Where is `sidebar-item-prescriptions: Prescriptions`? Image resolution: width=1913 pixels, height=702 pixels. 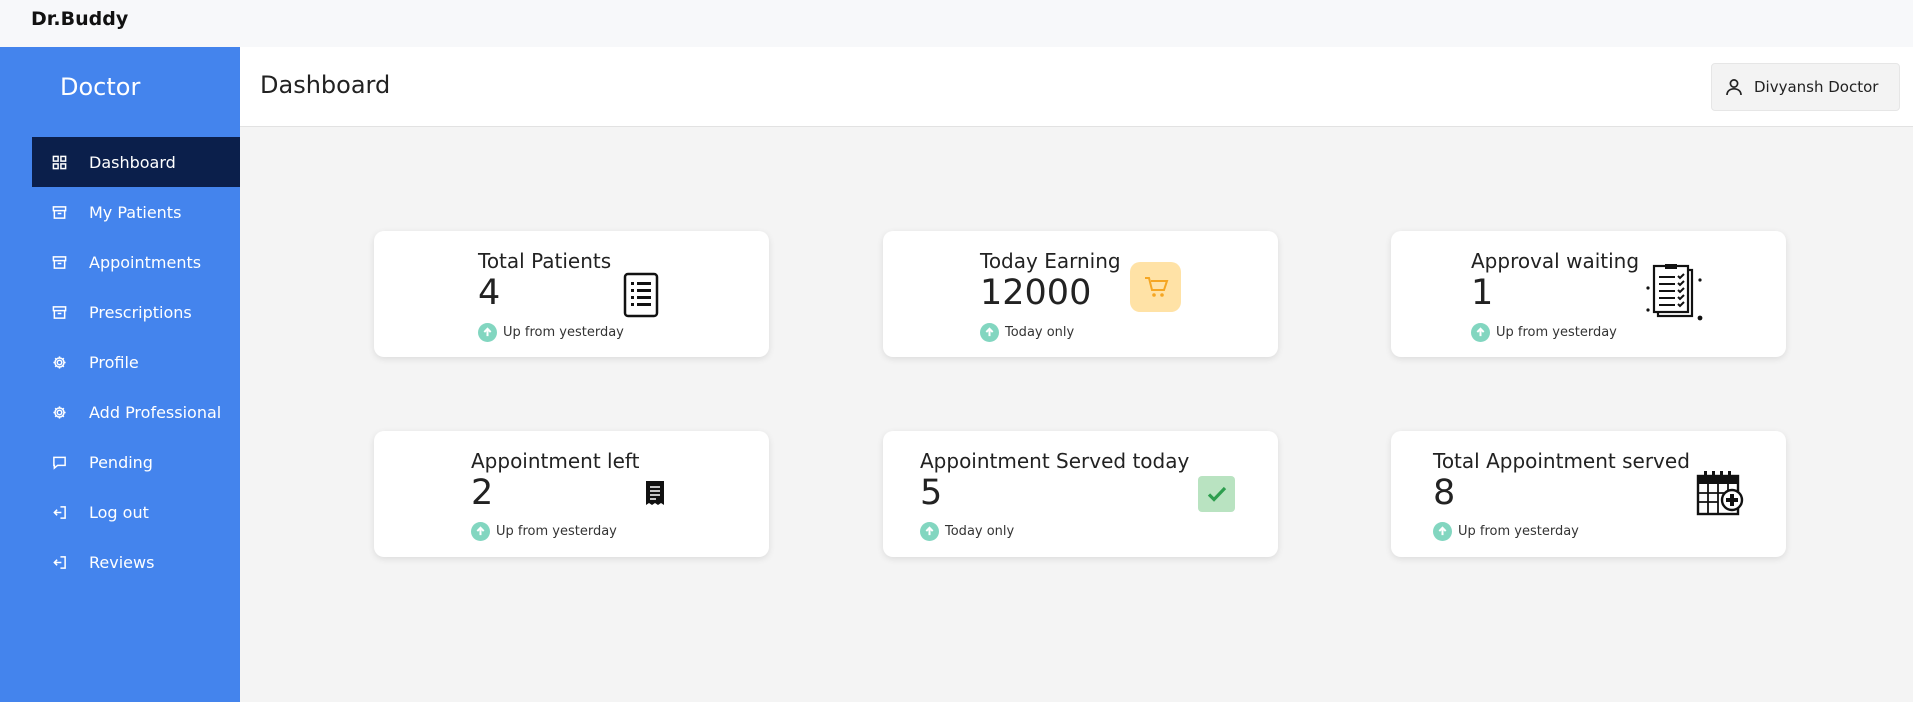 sidebar-item-prescriptions: Prescriptions is located at coordinates (136, 312).